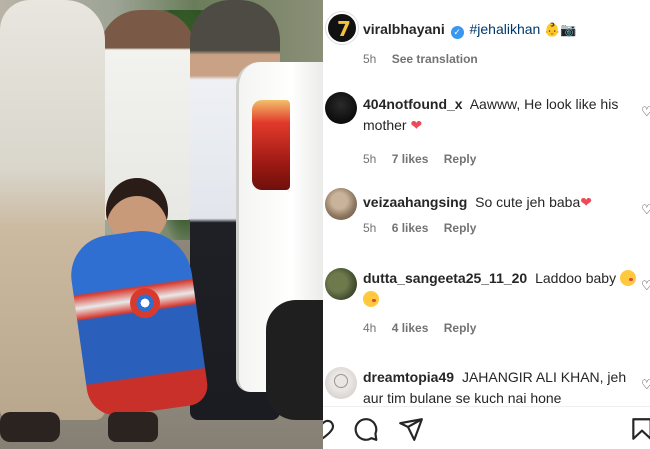  What do you see at coordinates (294, 360) in the screenshot?
I see `photo-car-tyre` at bounding box center [294, 360].